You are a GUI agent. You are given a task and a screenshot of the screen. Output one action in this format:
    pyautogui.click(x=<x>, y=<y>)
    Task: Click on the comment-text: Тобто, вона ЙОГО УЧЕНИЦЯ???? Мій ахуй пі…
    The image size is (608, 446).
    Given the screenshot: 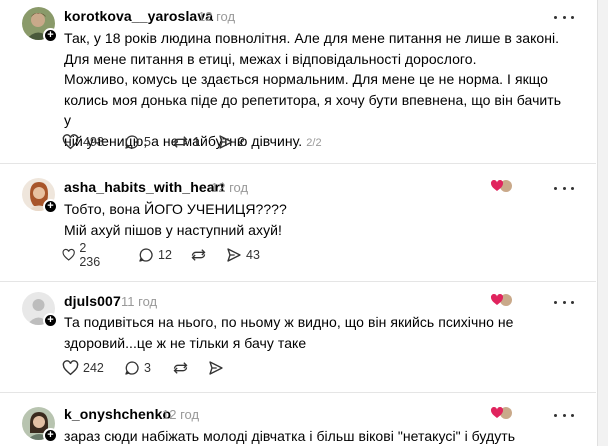 What is the action you would take?
    pyautogui.click(x=314, y=219)
    